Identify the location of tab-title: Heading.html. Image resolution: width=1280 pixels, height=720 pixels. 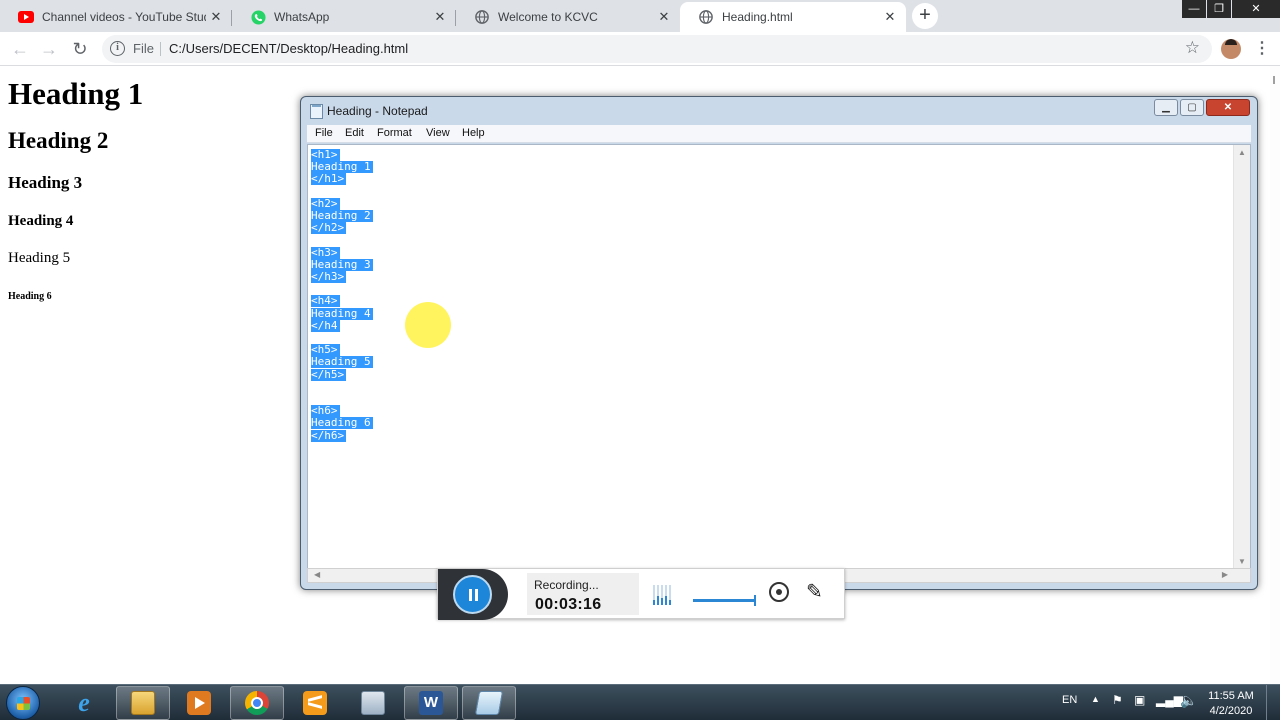
(757, 17).